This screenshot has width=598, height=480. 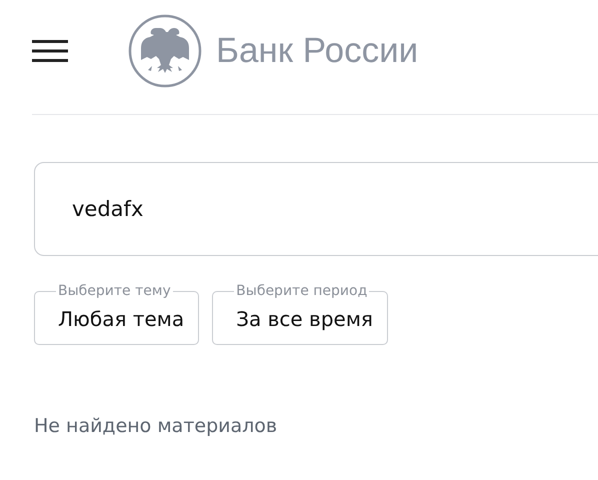 What do you see at coordinates (300, 314) in the screenshot?
I see `filter-select: Выберите период За все время` at bounding box center [300, 314].